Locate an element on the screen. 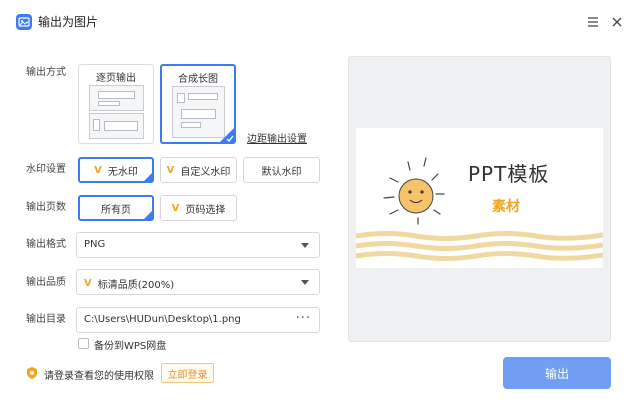 This screenshot has width=640, height=413. preview-slide: PPT模板 素材 is located at coordinates (479, 198).